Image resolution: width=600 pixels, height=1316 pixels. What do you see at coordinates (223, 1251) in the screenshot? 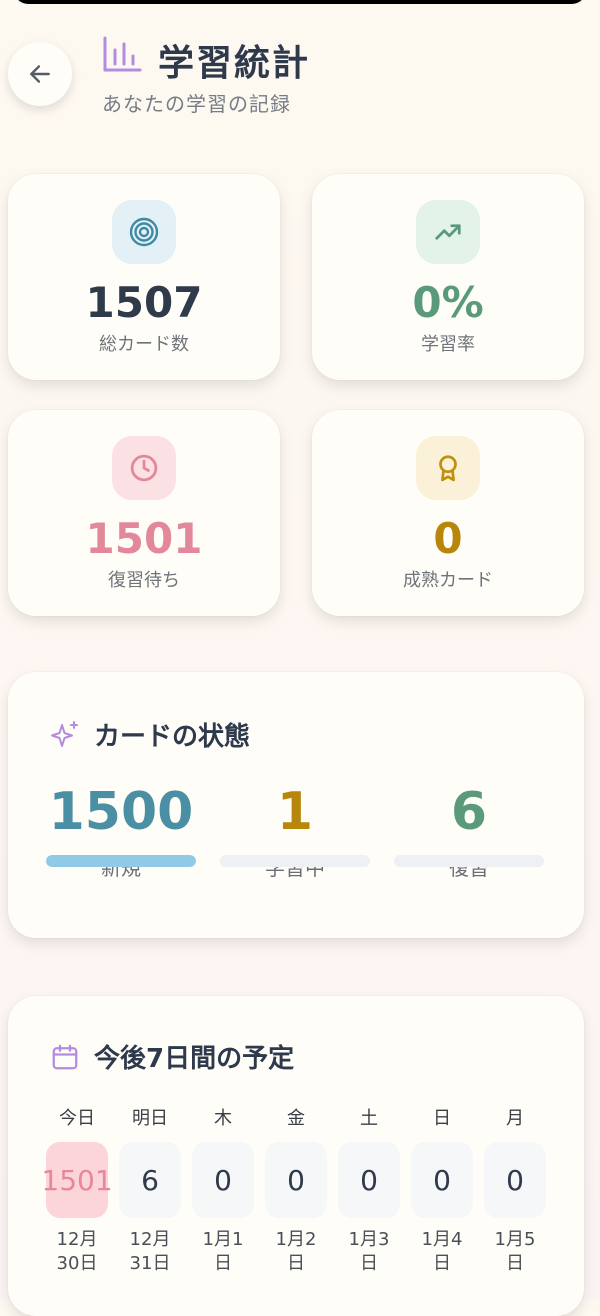
I see `day-date: 1月1 日` at bounding box center [223, 1251].